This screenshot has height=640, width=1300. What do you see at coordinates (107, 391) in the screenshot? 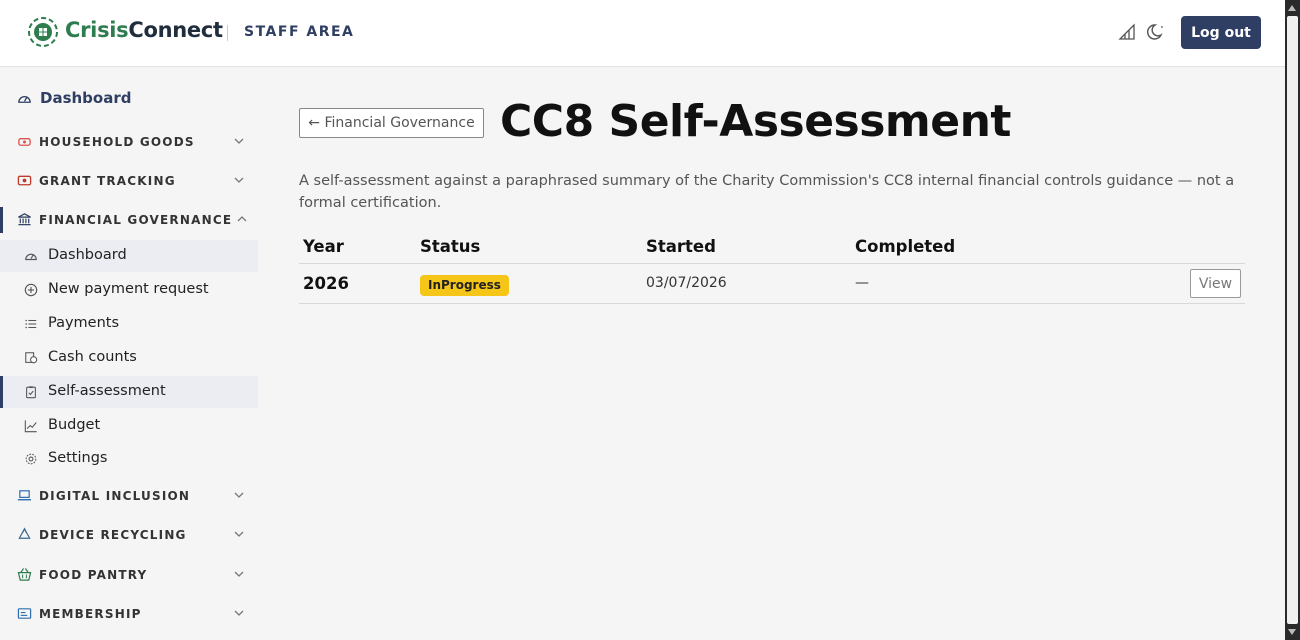
I see `sidebar-item-label: Self-assessment` at bounding box center [107, 391].